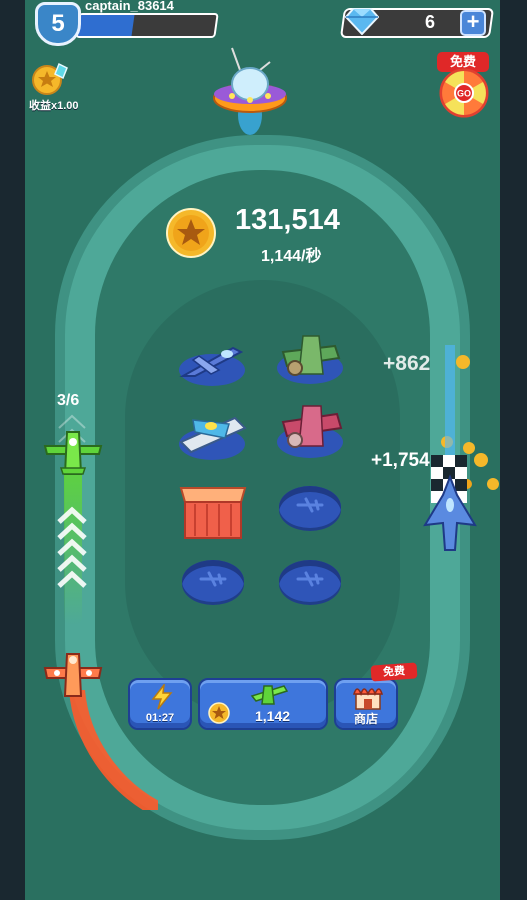 The width and height of the screenshot is (527, 900). What do you see at coordinates (394, 672) in the screenshot?
I see `shop-free-tag: 免费` at bounding box center [394, 672].